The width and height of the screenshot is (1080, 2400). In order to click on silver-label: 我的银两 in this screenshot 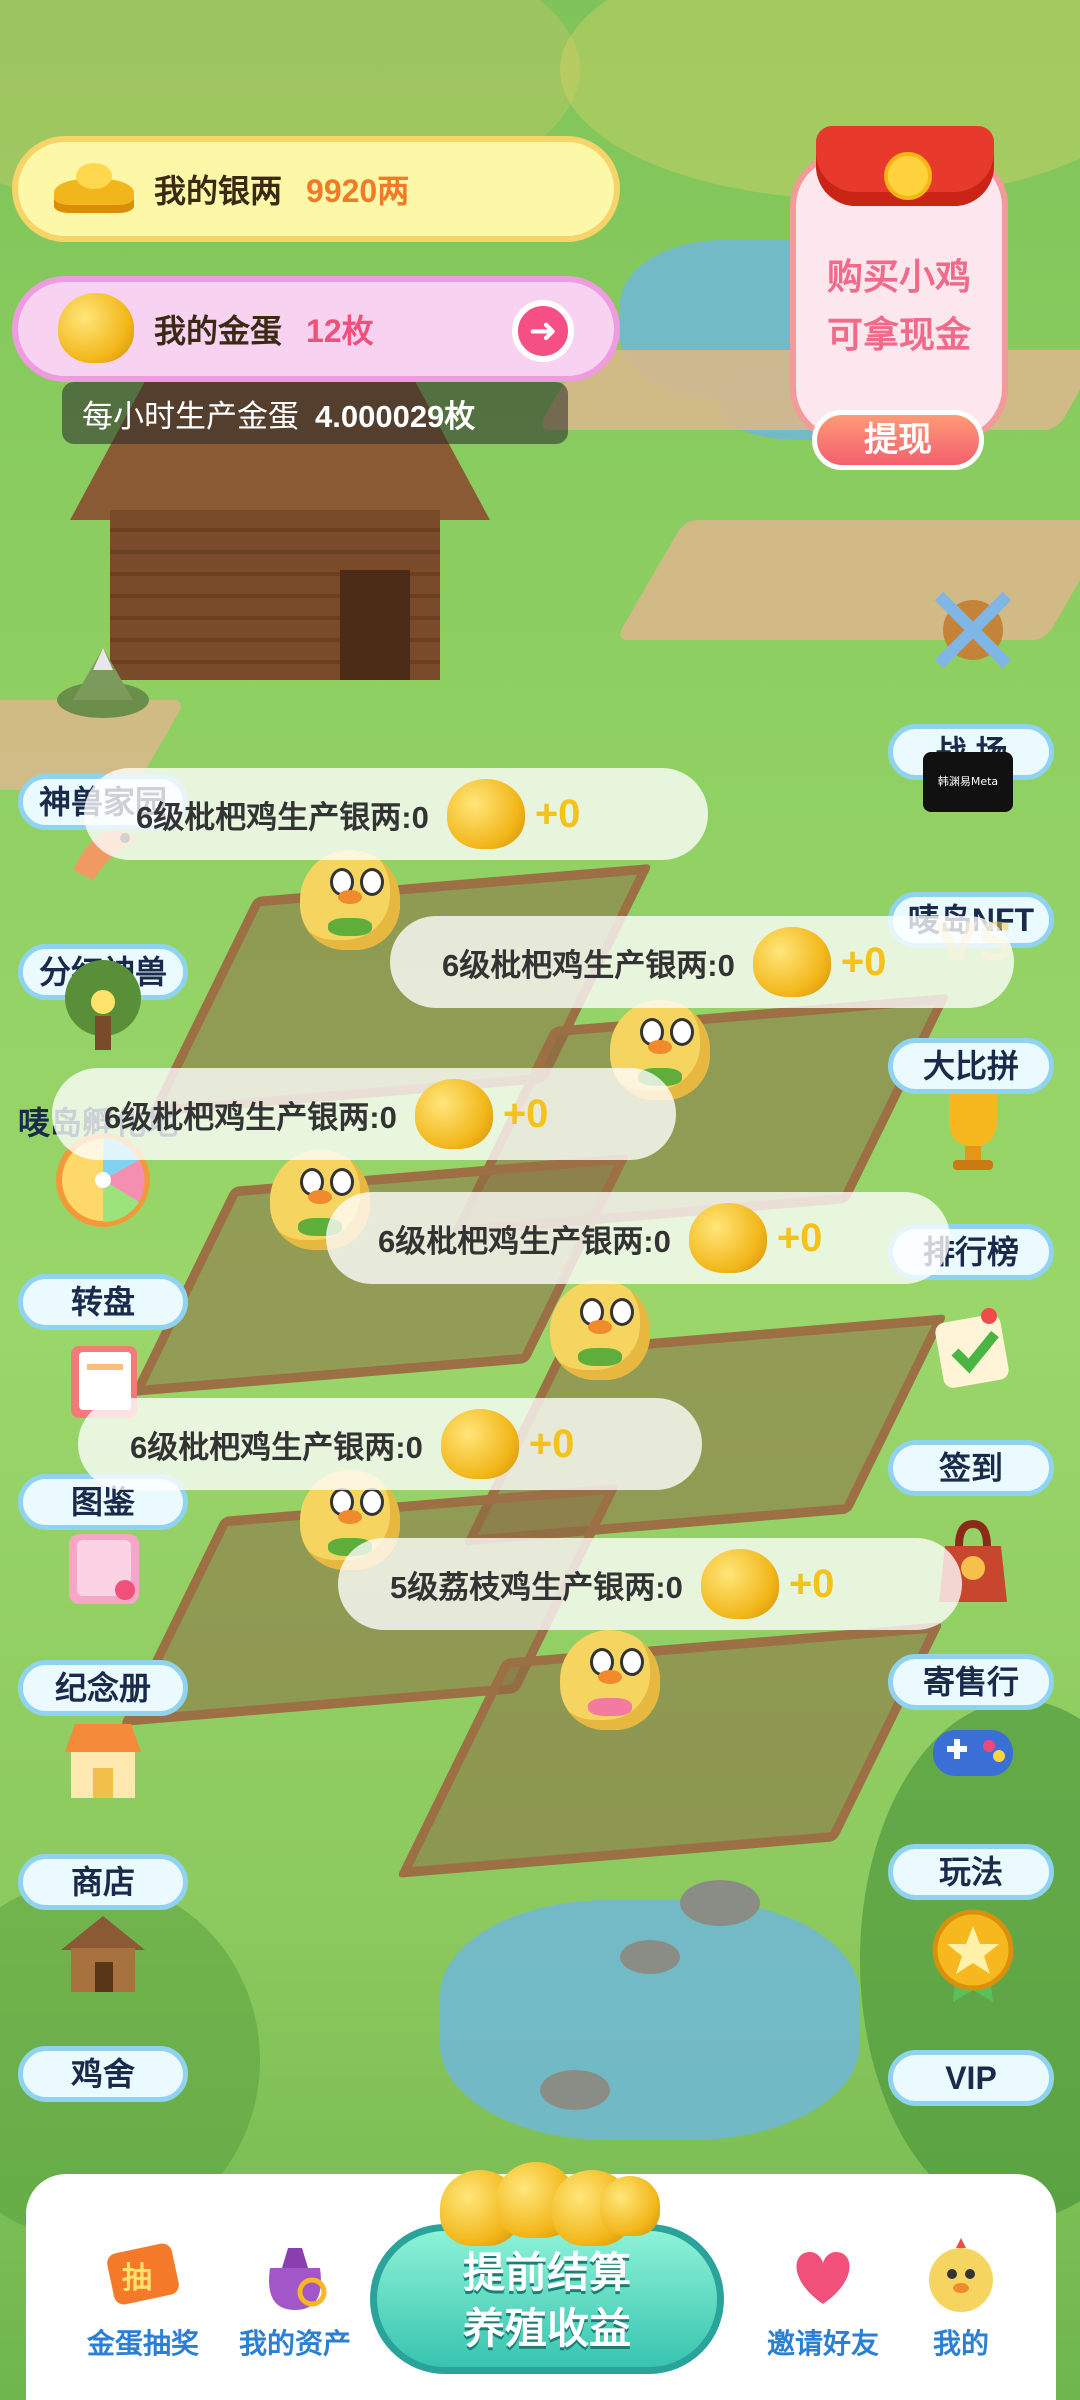, I will do `click(218, 191)`.